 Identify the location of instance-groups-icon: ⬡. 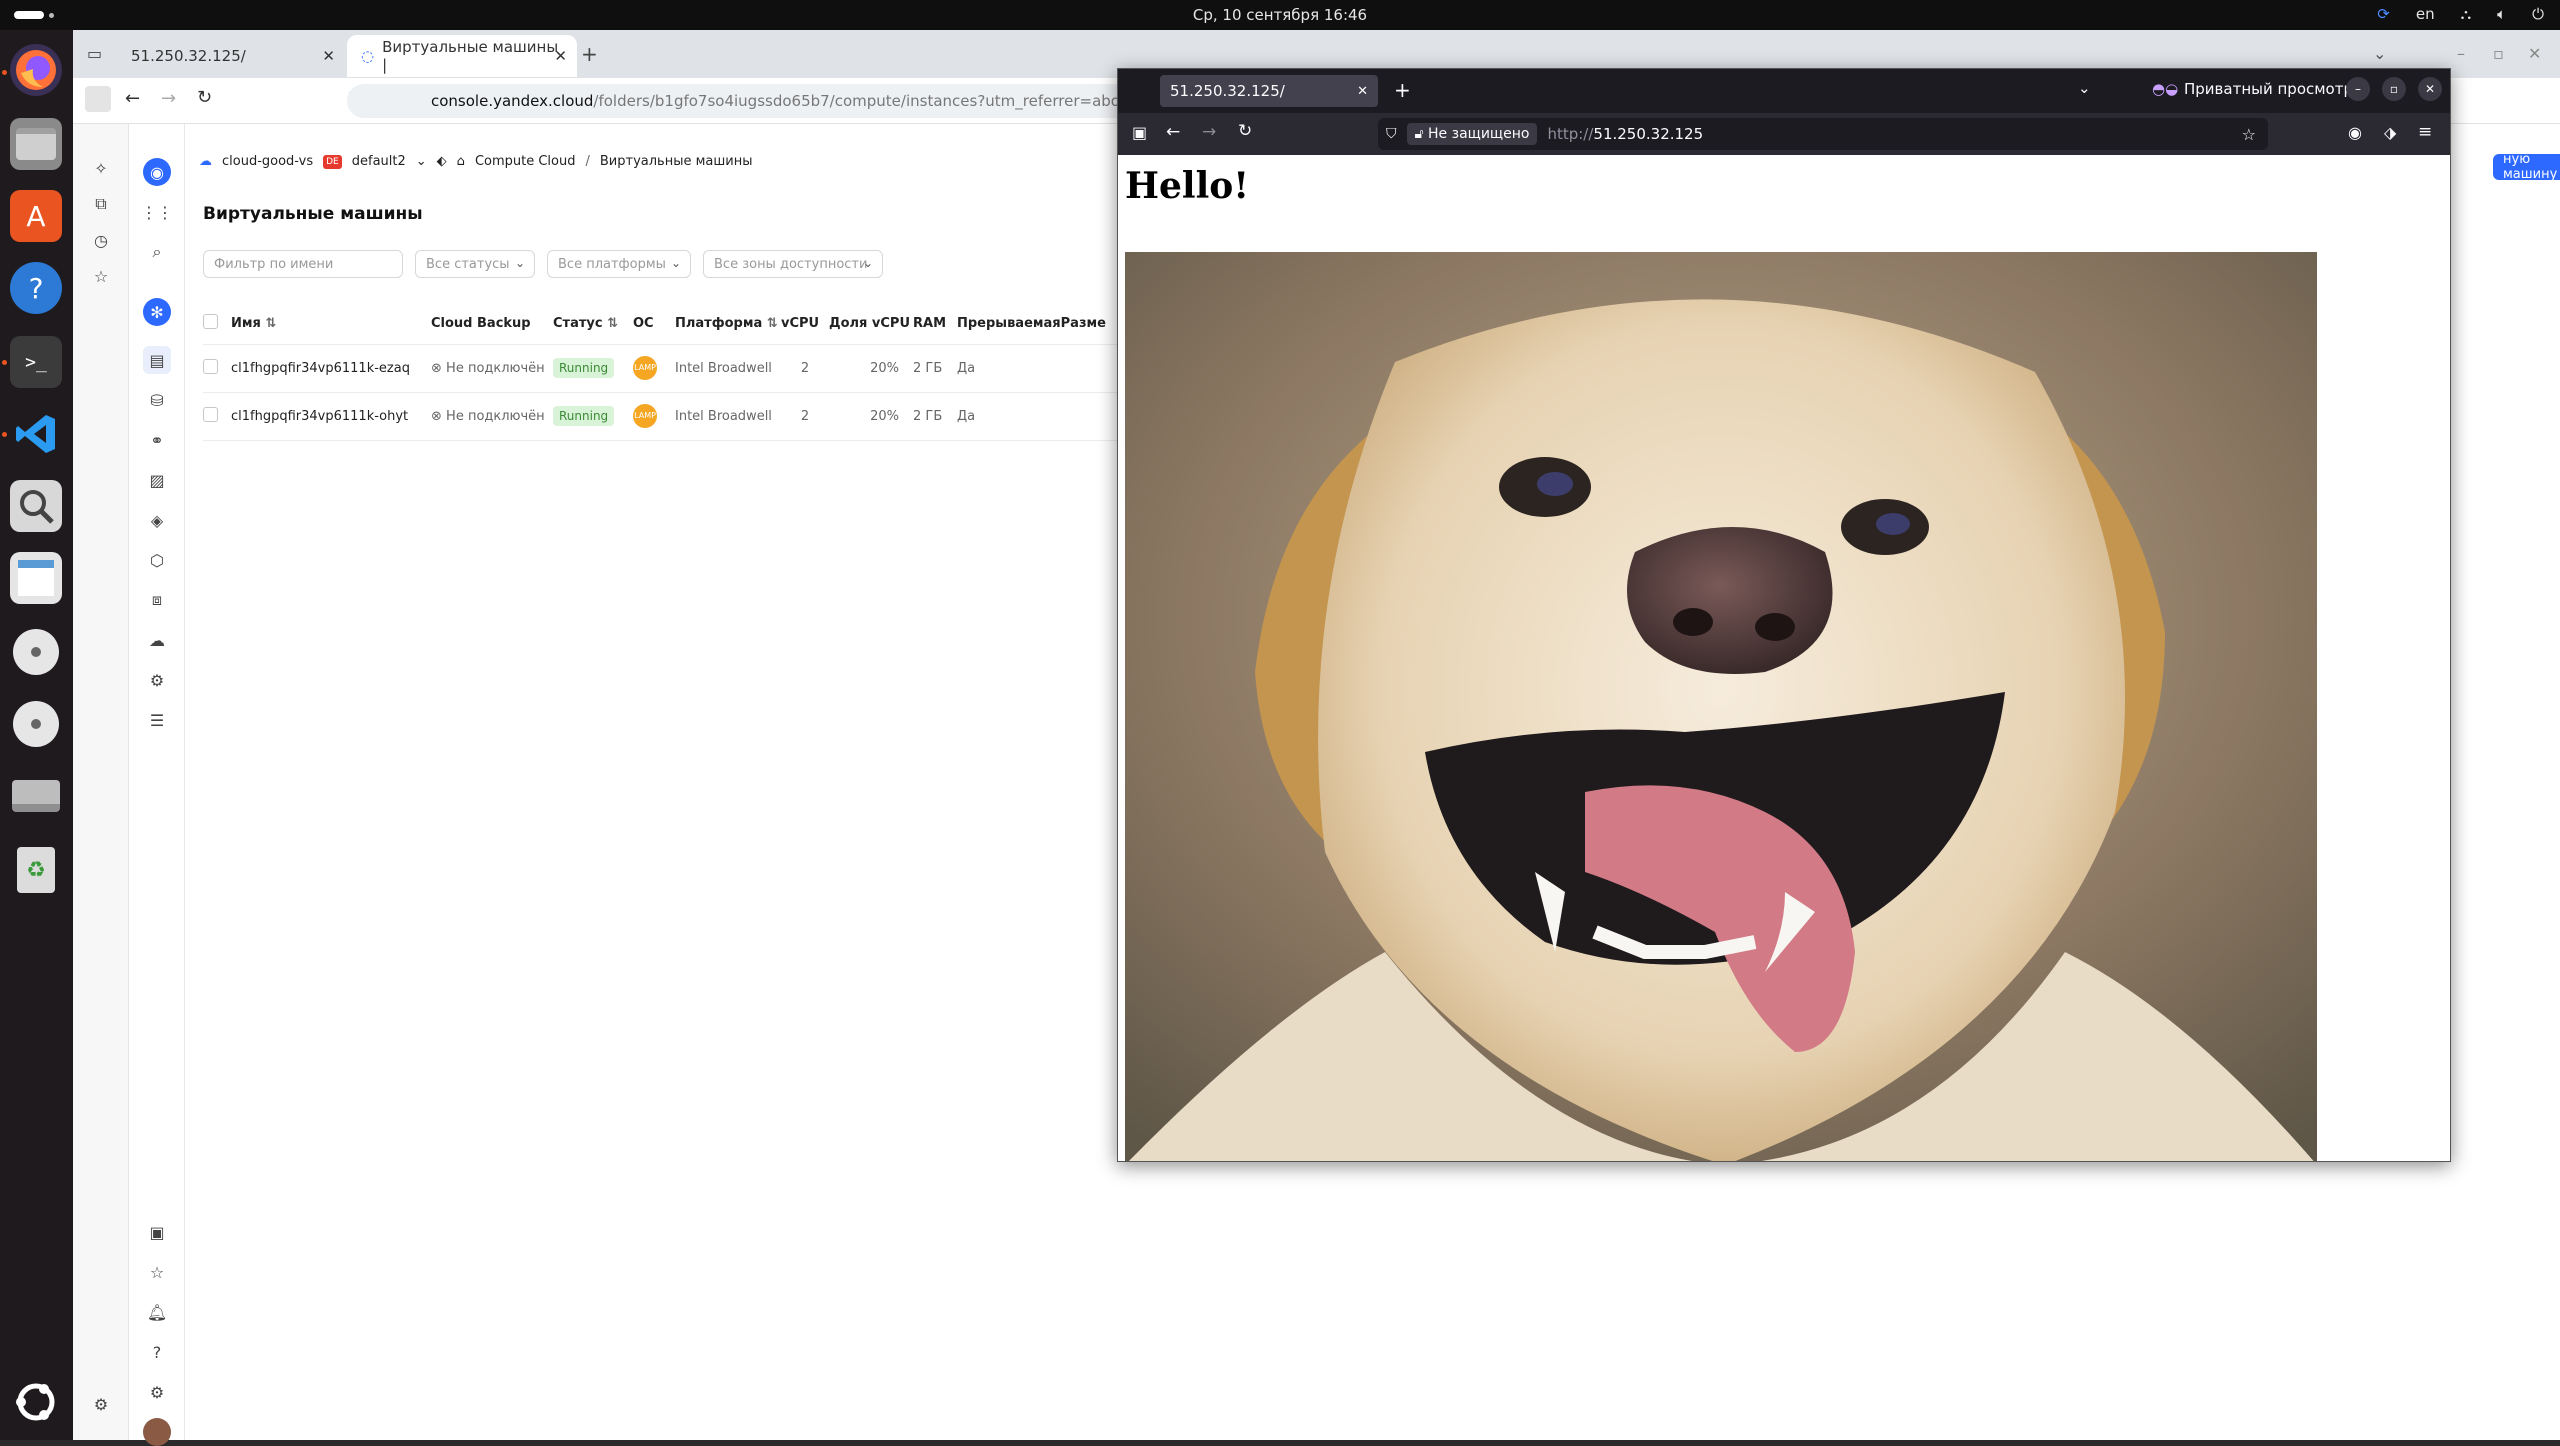
(157, 560).